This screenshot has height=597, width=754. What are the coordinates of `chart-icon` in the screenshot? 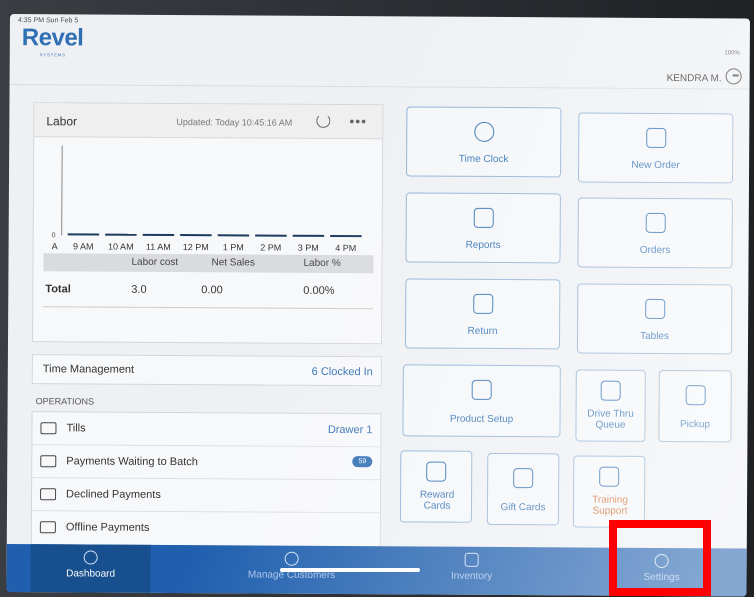 It's located at (483, 217).